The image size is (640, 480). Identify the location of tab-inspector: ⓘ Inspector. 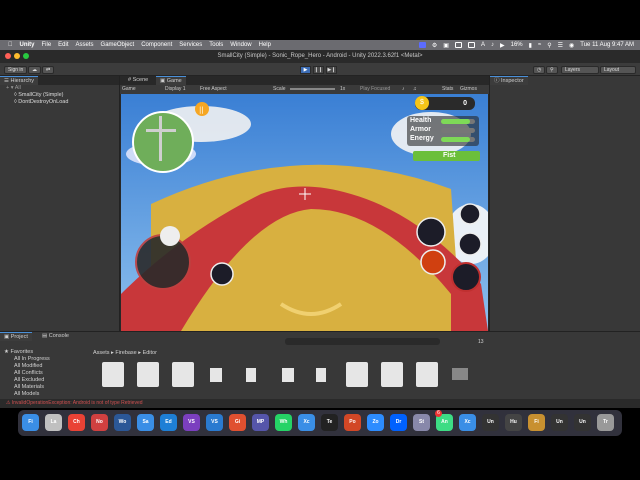
(509, 80).